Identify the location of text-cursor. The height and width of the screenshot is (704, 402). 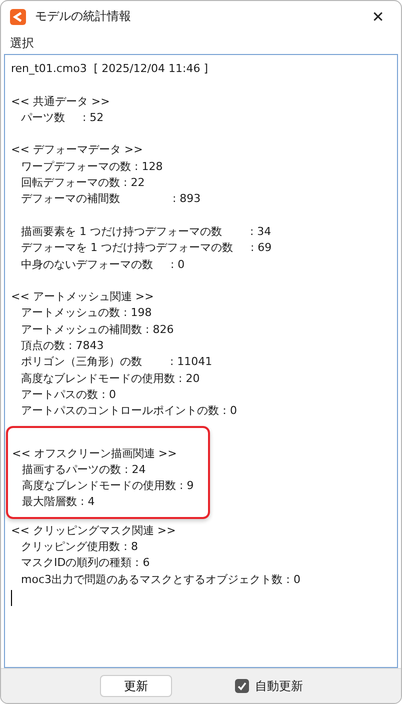
(11, 598).